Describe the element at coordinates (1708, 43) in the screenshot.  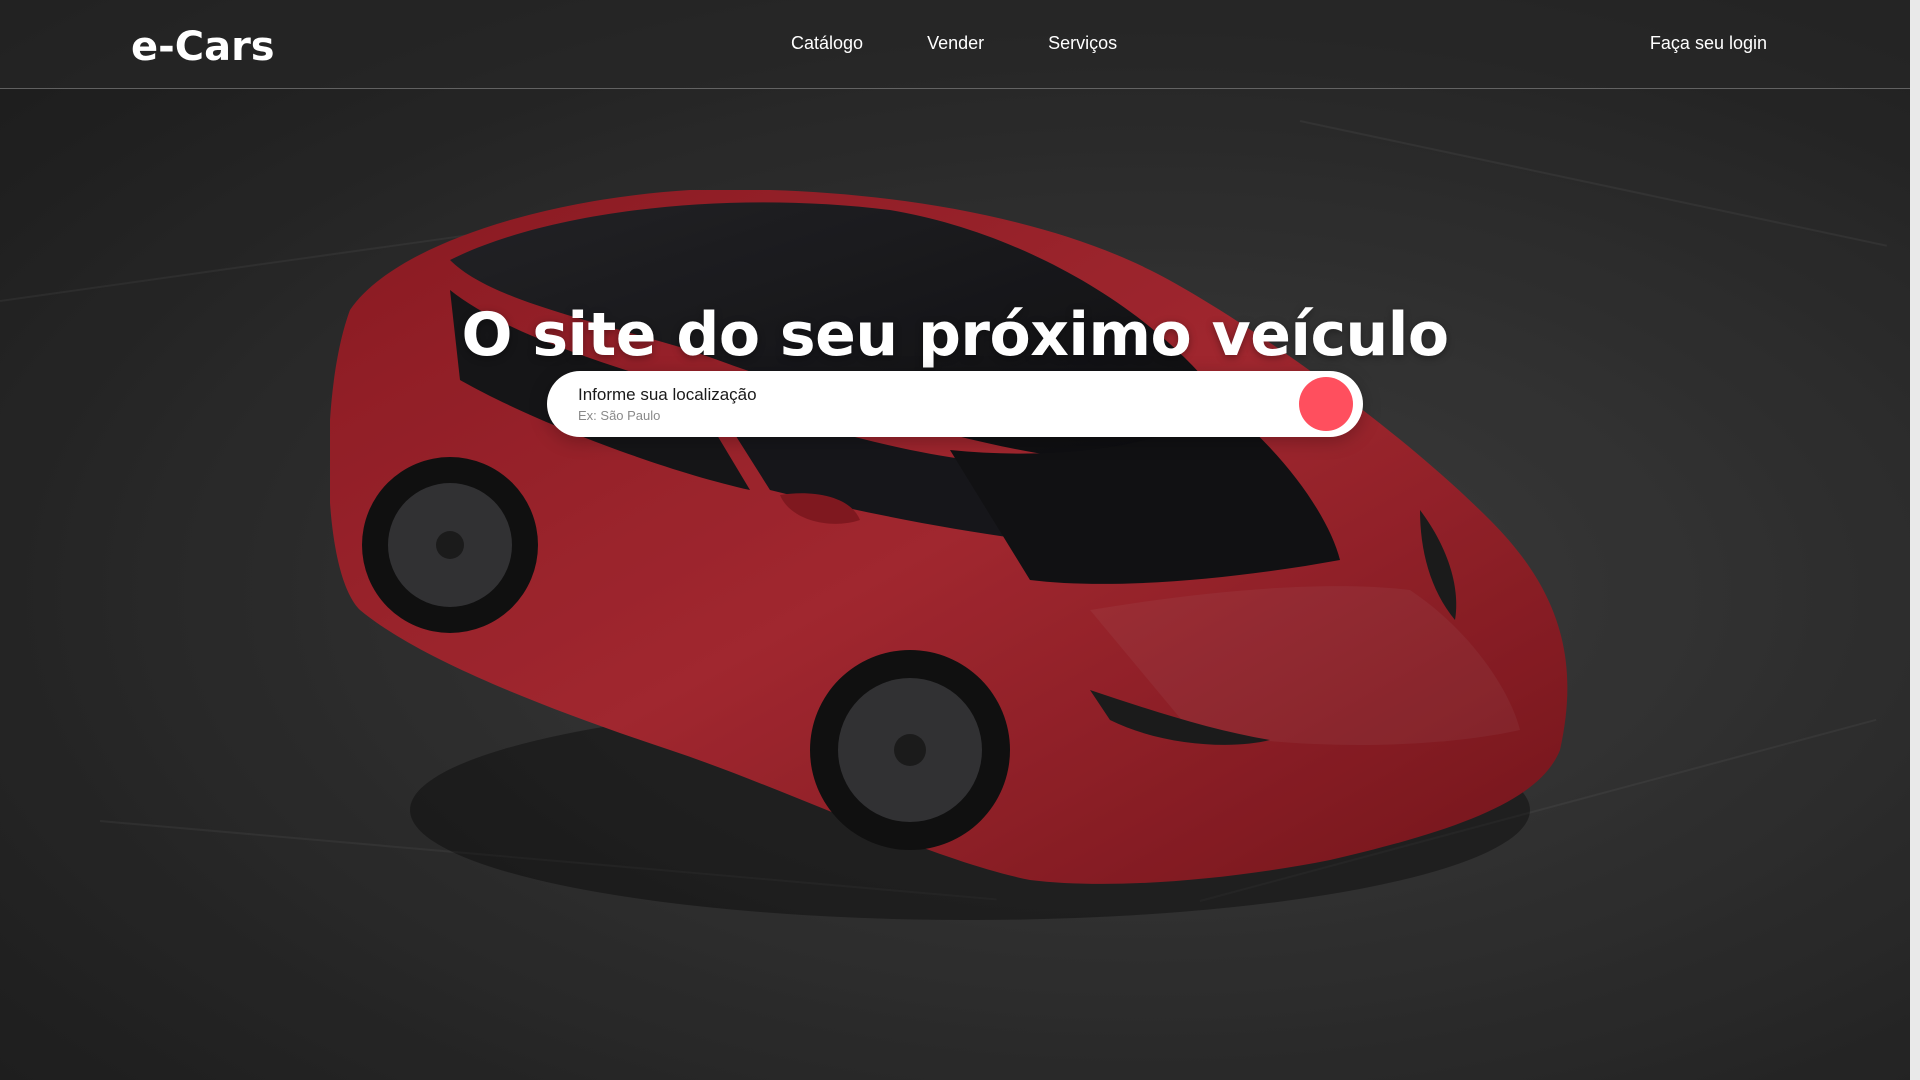
I see `login-link: Faça seu login` at that location.